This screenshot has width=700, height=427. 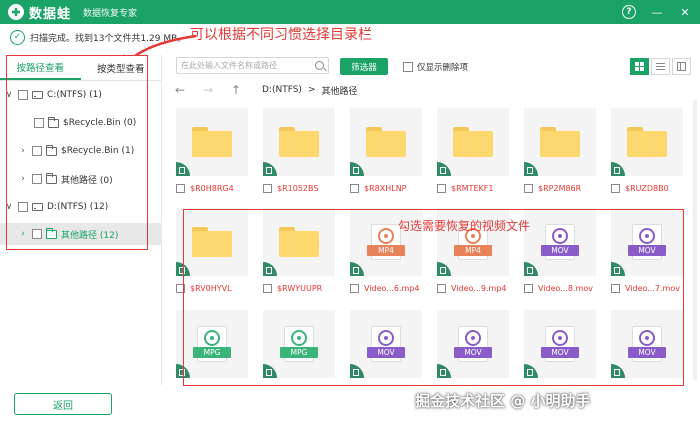 I want to click on file-card: $RV0HYVL, so click(x=212, y=252).